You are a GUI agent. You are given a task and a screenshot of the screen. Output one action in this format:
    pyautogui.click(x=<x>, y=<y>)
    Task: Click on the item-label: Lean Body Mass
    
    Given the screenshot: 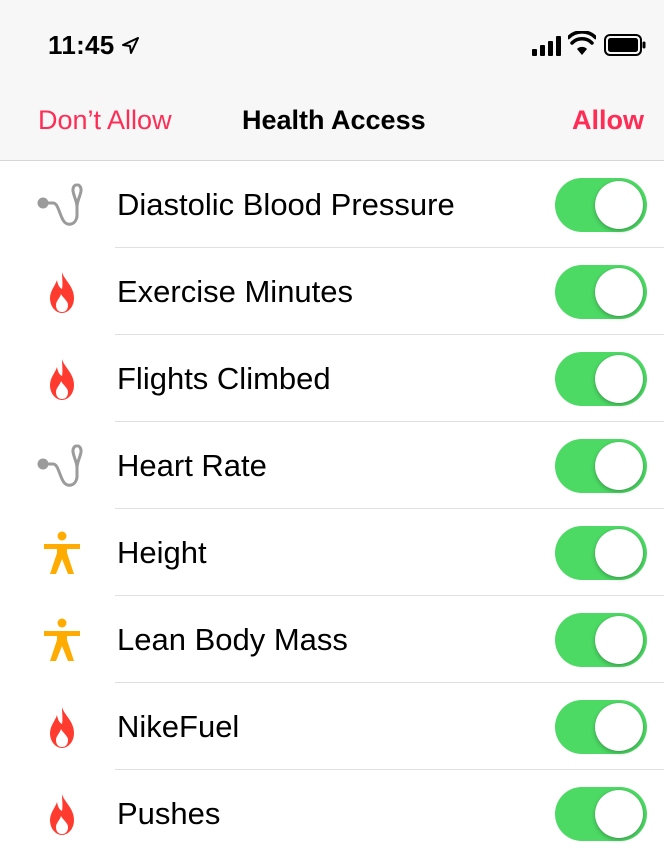 What is the action you would take?
    pyautogui.click(x=232, y=639)
    